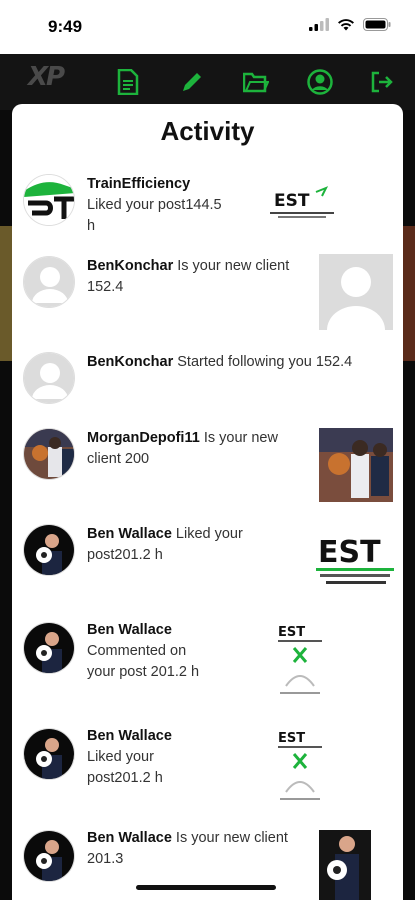  Describe the element at coordinates (138, 184) in the screenshot. I see `activity-username: TrainEfficiency` at that location.